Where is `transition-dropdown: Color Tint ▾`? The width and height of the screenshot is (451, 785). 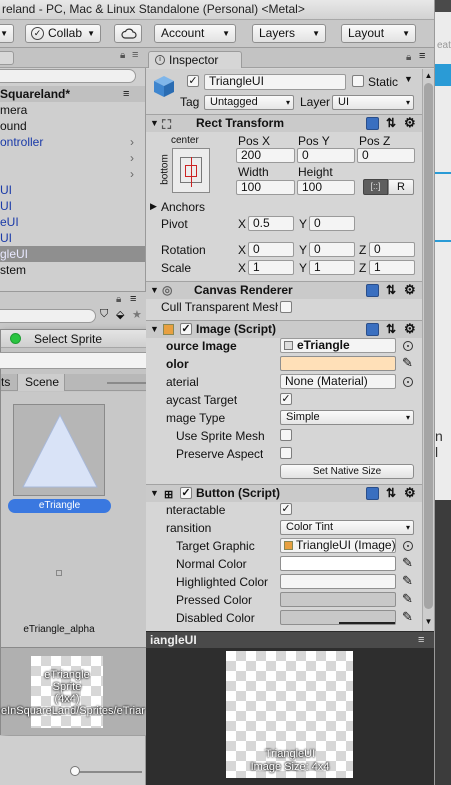 transition-dropdown: Color Tint ▾ is located at coordinates (347, 527).